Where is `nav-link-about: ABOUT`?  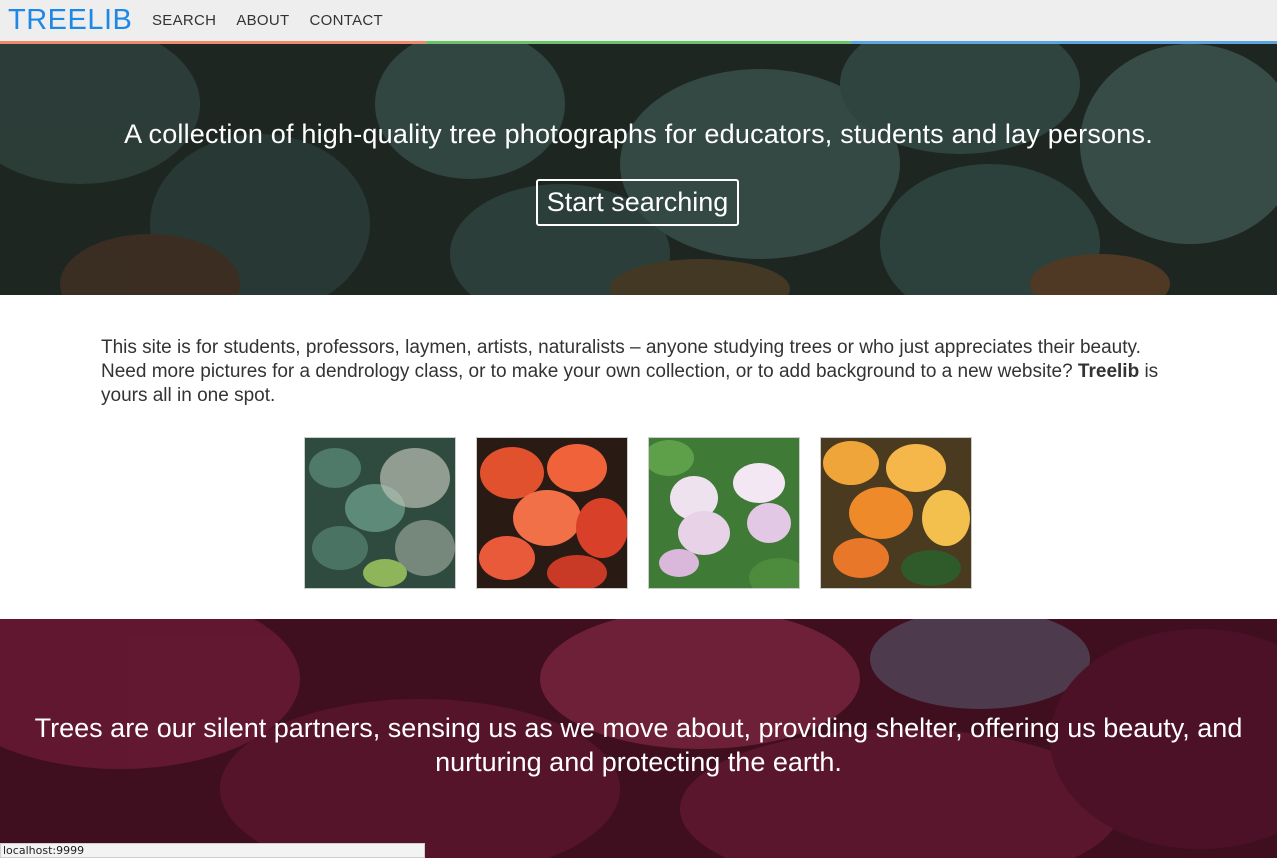
nav-link-about: ABOUT is located at coordinates (262, 20).